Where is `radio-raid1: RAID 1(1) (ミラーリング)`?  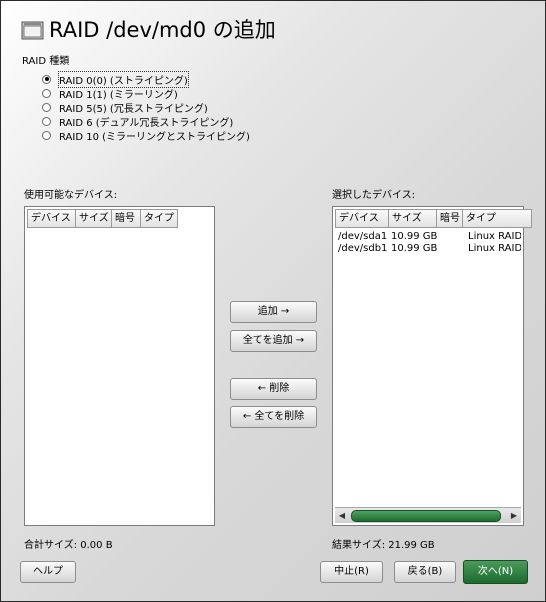 radio-raid1: RAID 1(1) (ミラーリング) is located at coordinates (146, 93).